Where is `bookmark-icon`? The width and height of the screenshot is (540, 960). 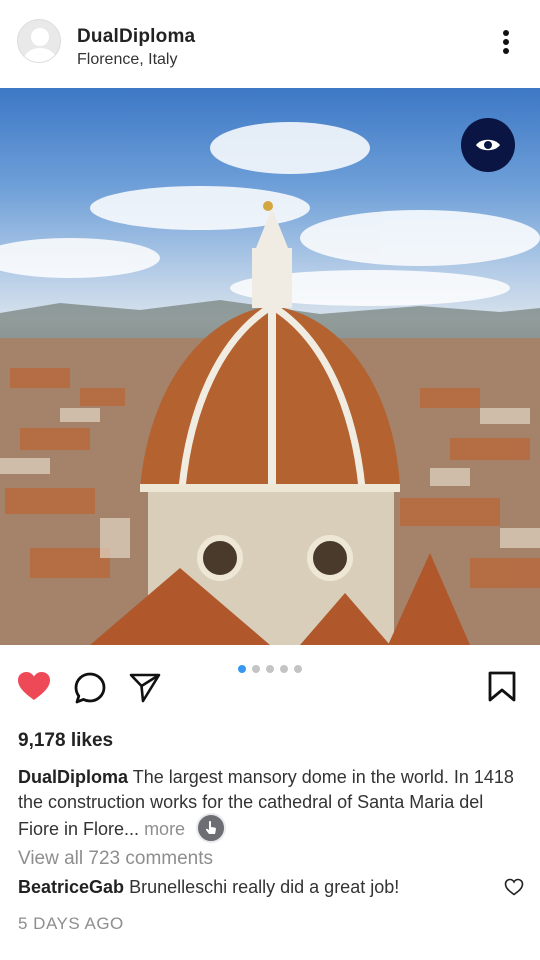 bookmark-icon is located at coordinates (502, 689).